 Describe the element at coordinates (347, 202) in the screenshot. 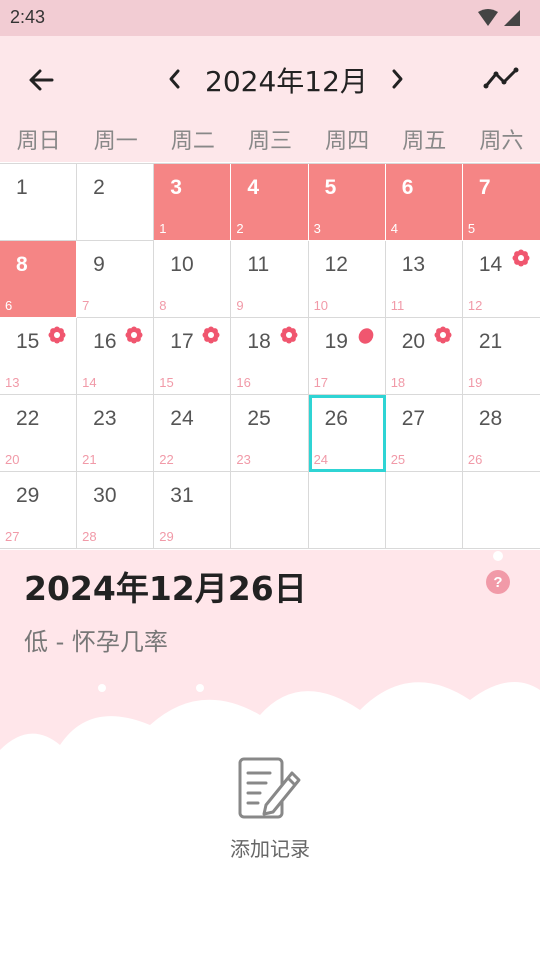

I see `calendar-day-cell: 53` at that location.